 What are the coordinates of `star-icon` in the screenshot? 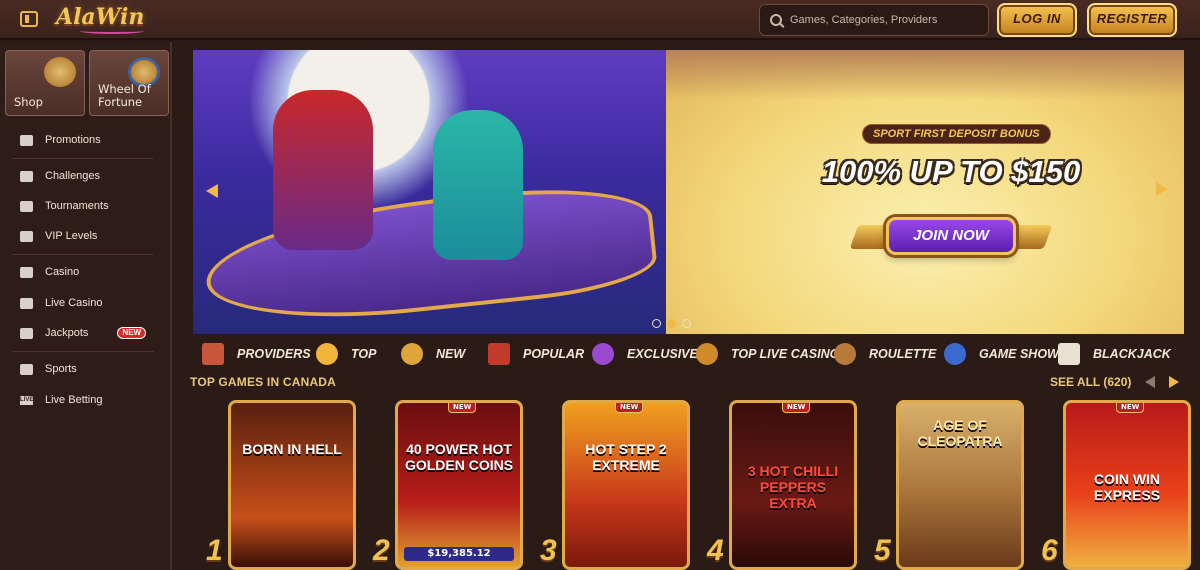 It's located at (327, 354).